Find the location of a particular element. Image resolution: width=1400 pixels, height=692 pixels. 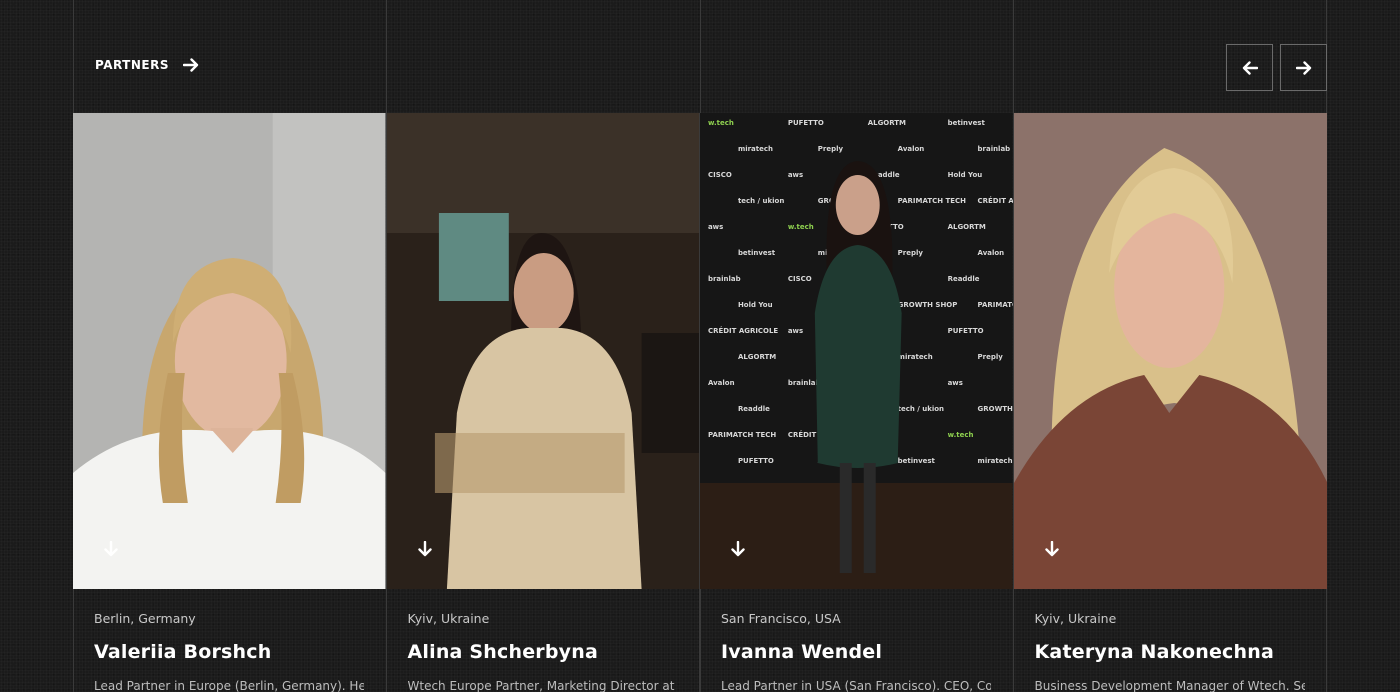

partner-name: Kateryna Nakonechna is located at coordinates (1154, 652).